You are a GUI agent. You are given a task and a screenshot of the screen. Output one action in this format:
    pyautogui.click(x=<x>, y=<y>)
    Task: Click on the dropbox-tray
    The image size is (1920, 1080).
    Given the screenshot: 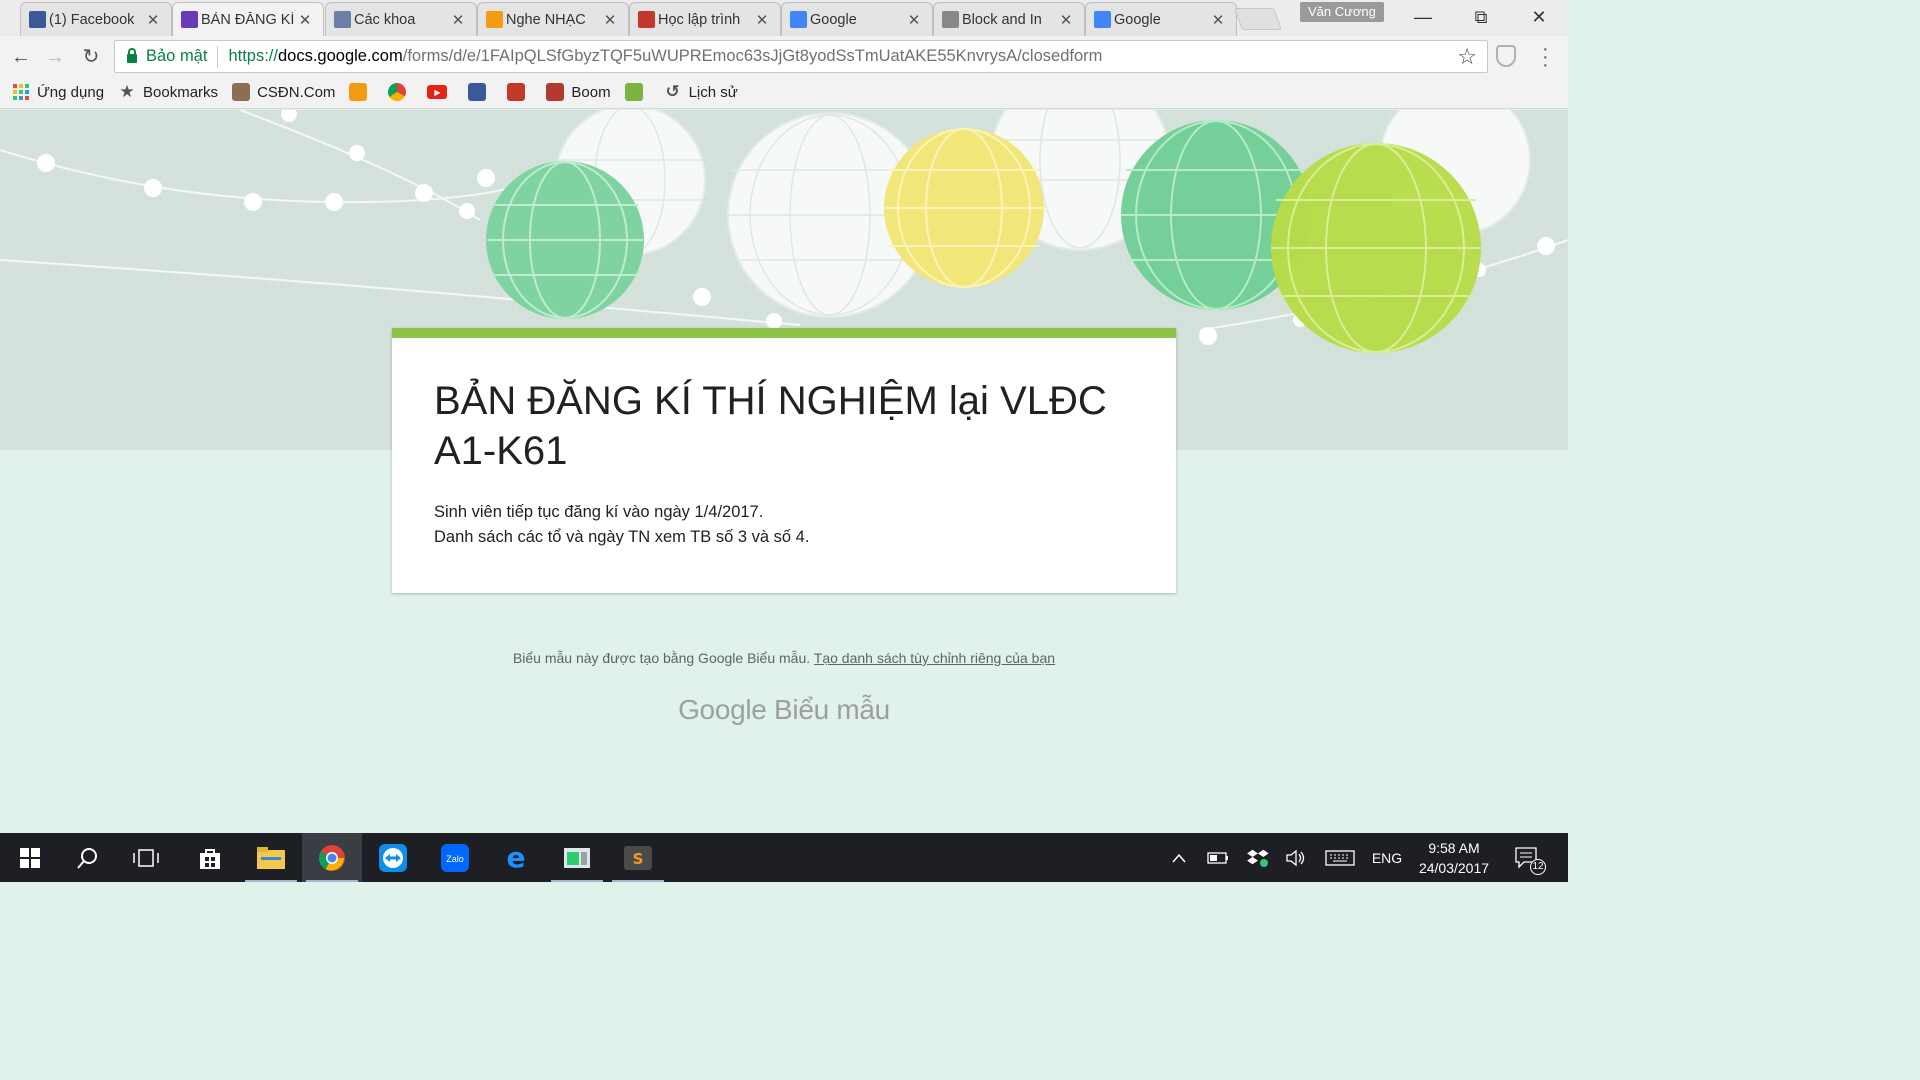 What is the action you would take?
    pyautogui.click(x=1258, y=857)
    